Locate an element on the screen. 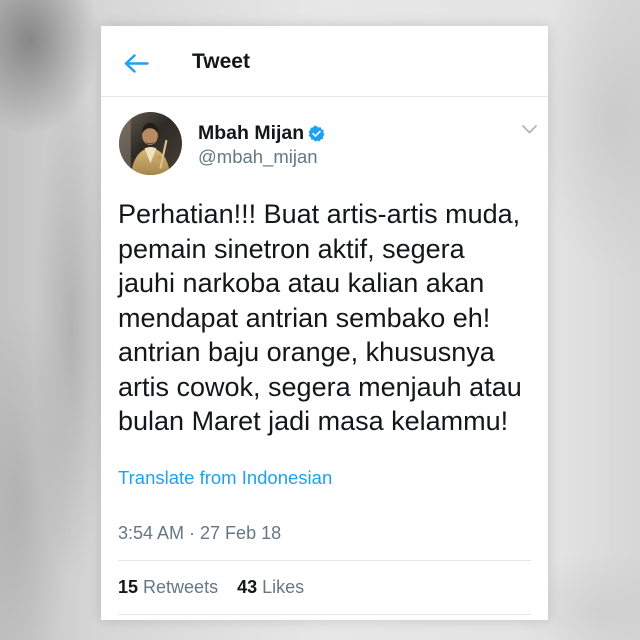  tweet-menu-button is located at coordinates (529, 128).